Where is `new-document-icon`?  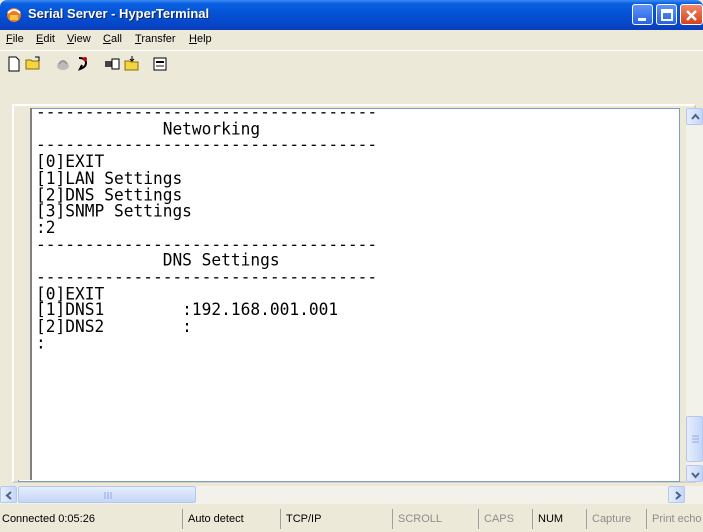 new-document-icon is located at coordinates (14, 64).